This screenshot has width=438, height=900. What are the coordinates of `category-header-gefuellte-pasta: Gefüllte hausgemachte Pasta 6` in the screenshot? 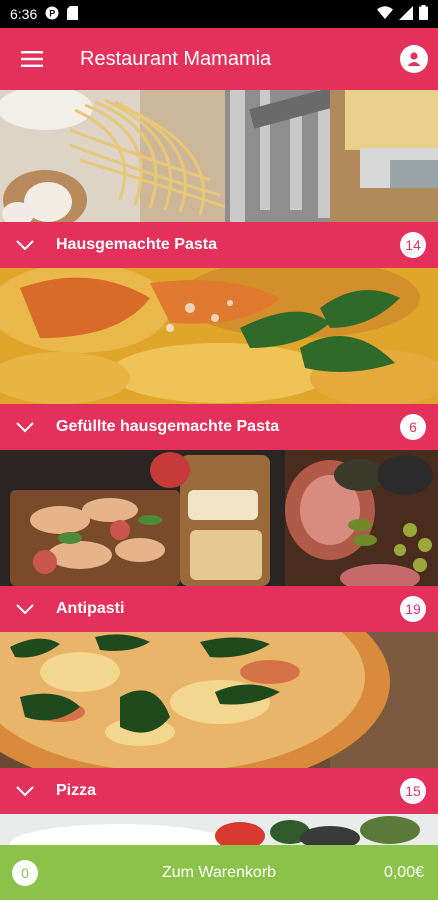 It's located at (219, 427).